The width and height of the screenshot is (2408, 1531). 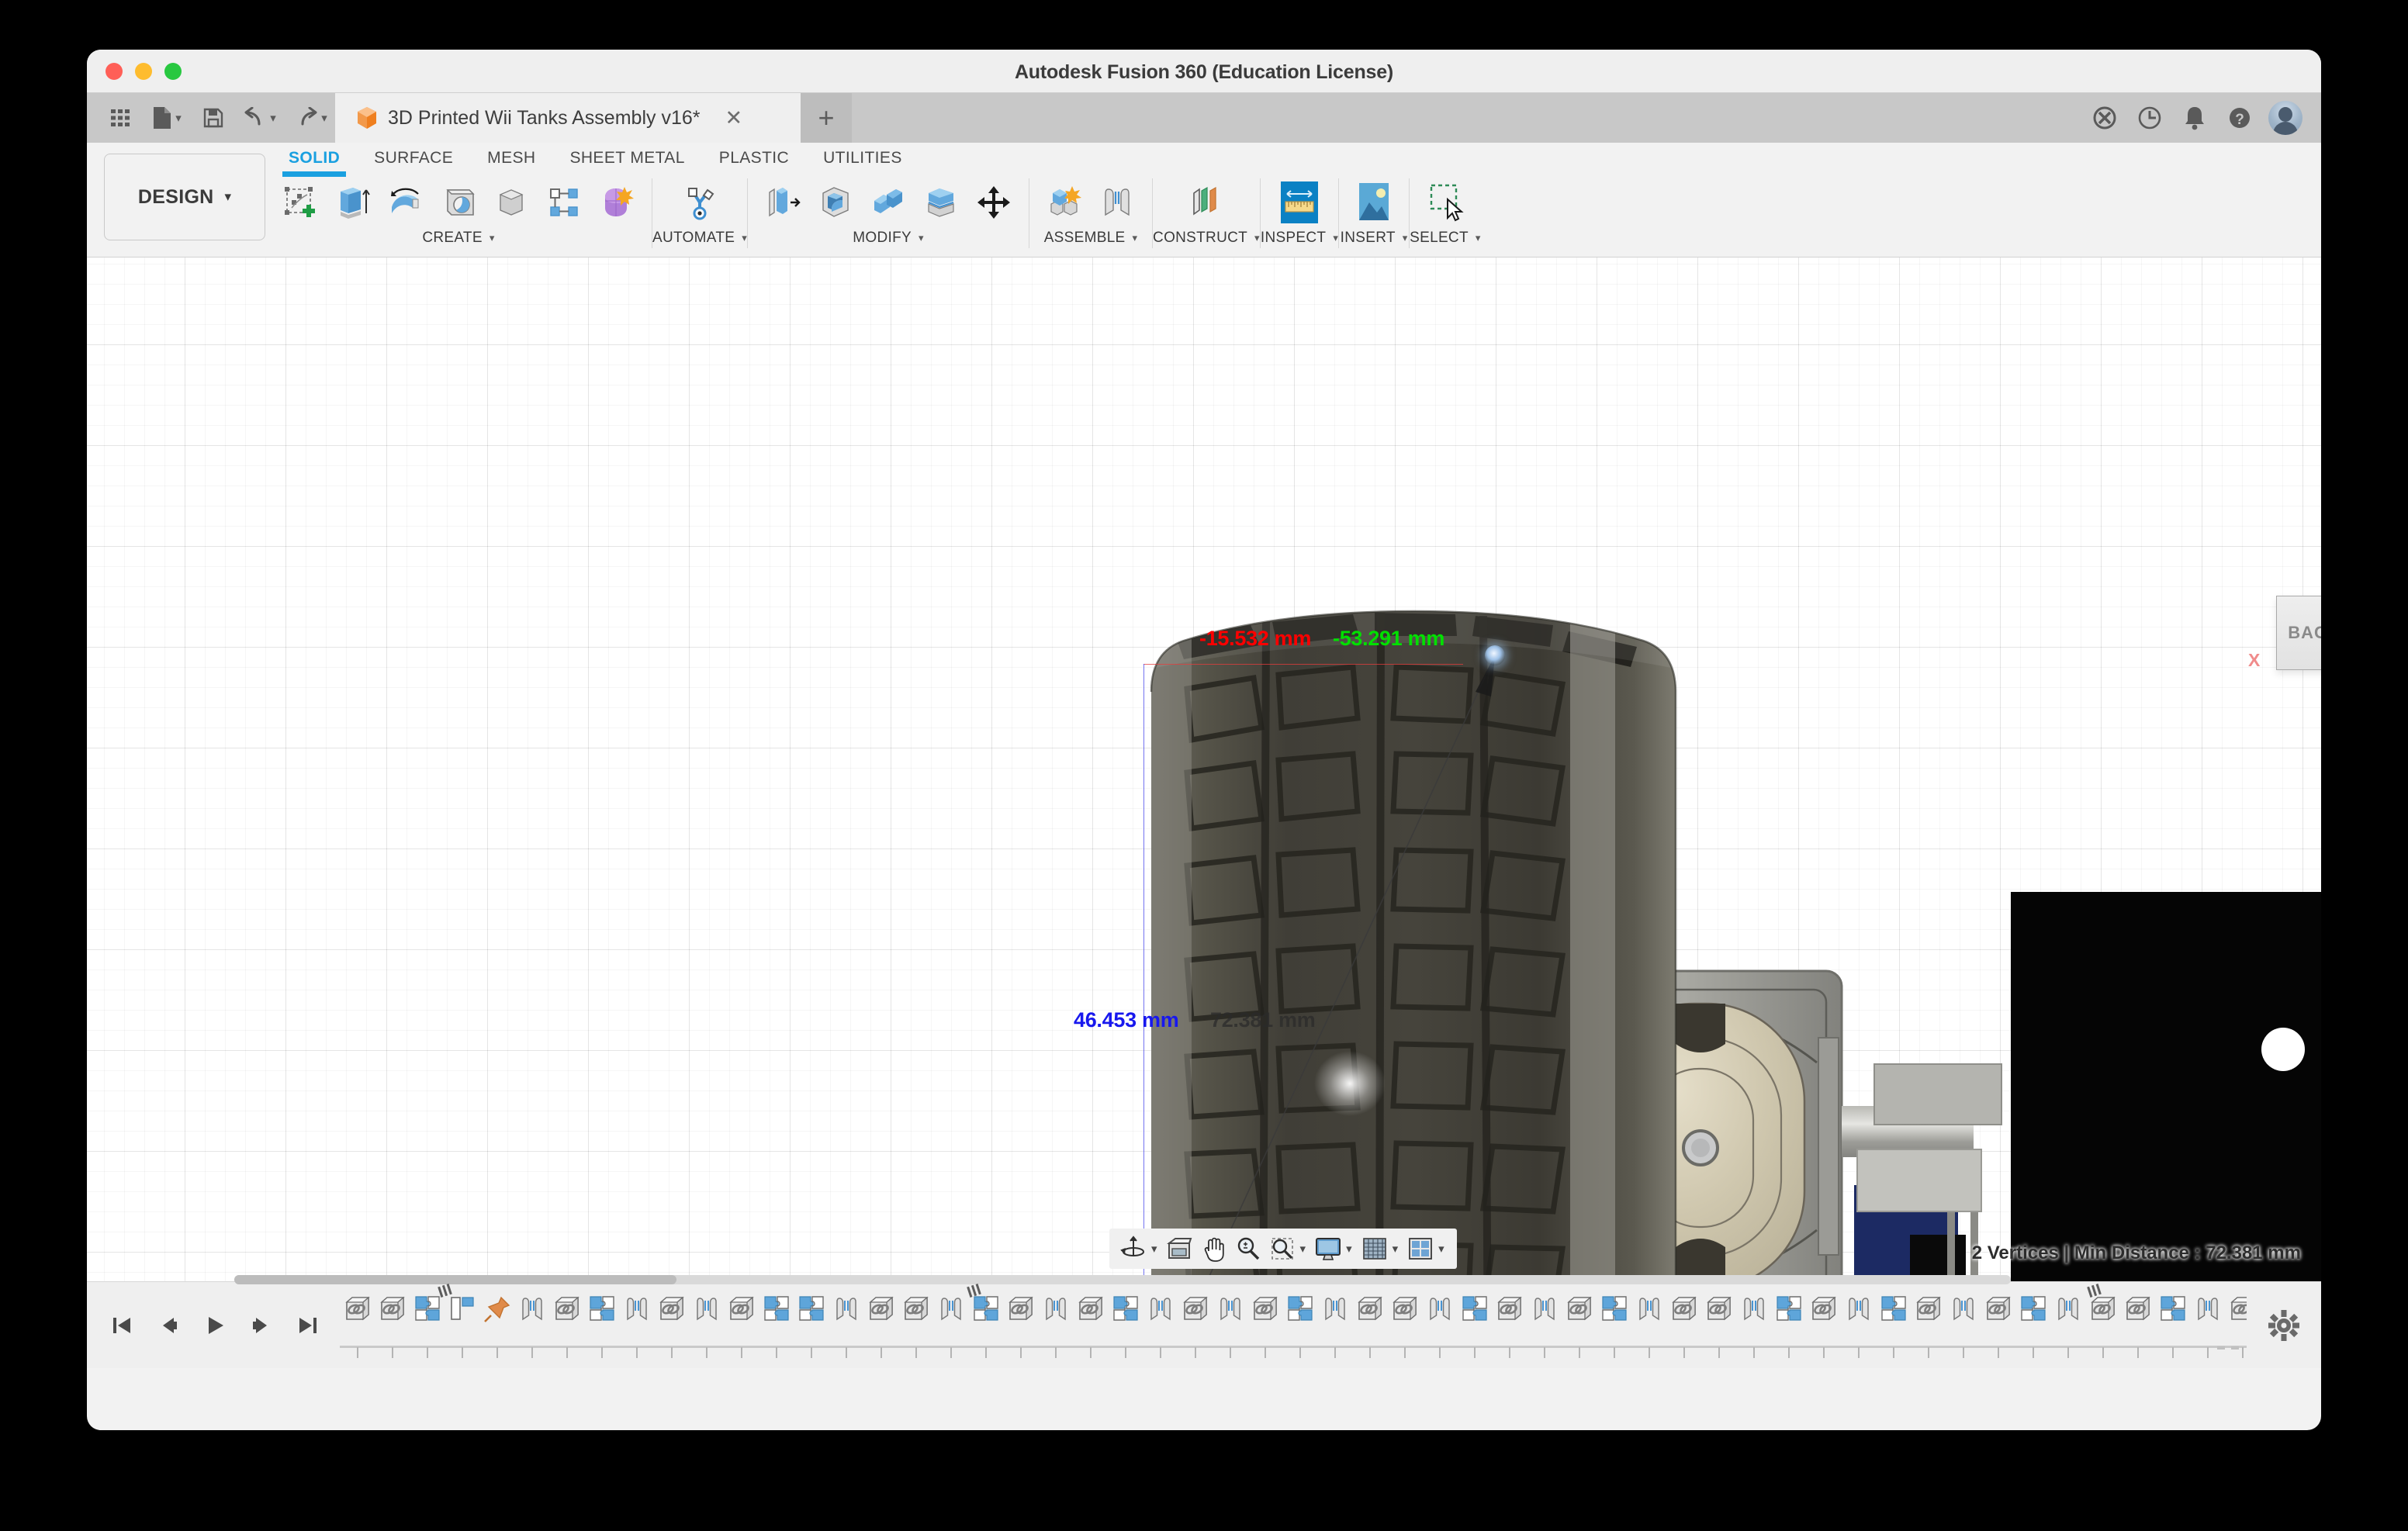 I want to click on view-cube-face: BACK, so click(x=2298, y=633).